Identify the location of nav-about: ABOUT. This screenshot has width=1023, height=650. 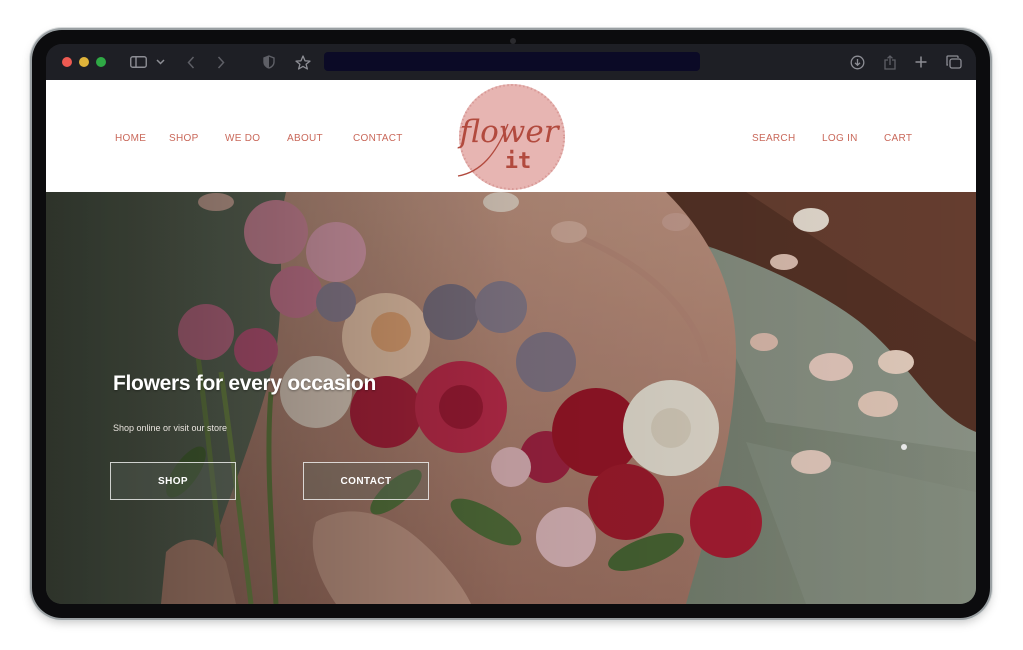
(305, 138).